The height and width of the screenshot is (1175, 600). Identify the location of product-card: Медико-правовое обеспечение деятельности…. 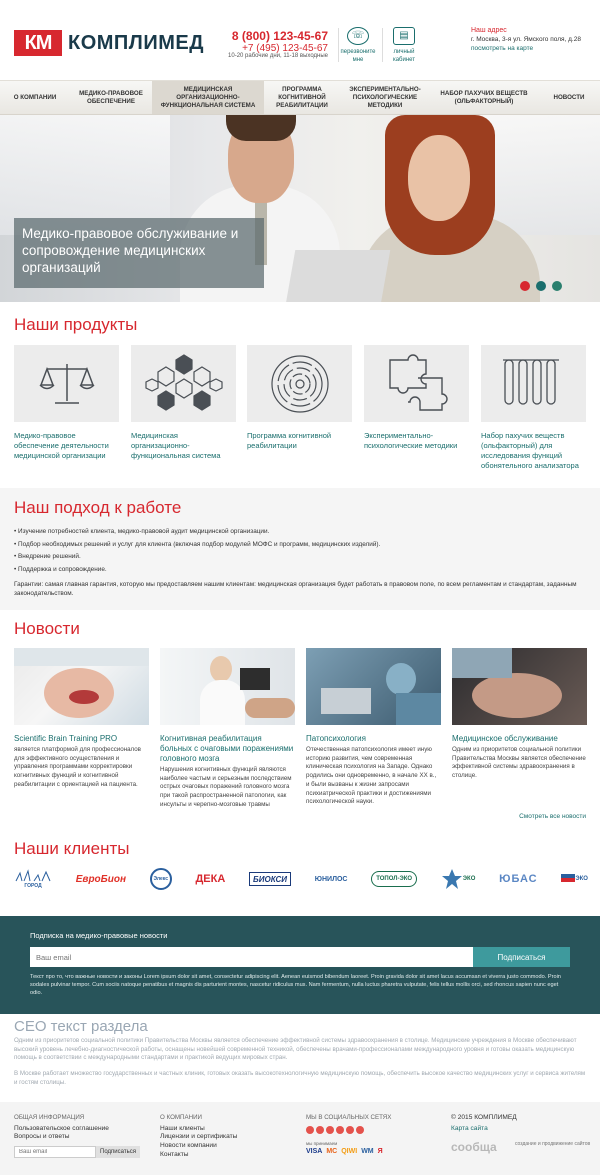
(66, 403).